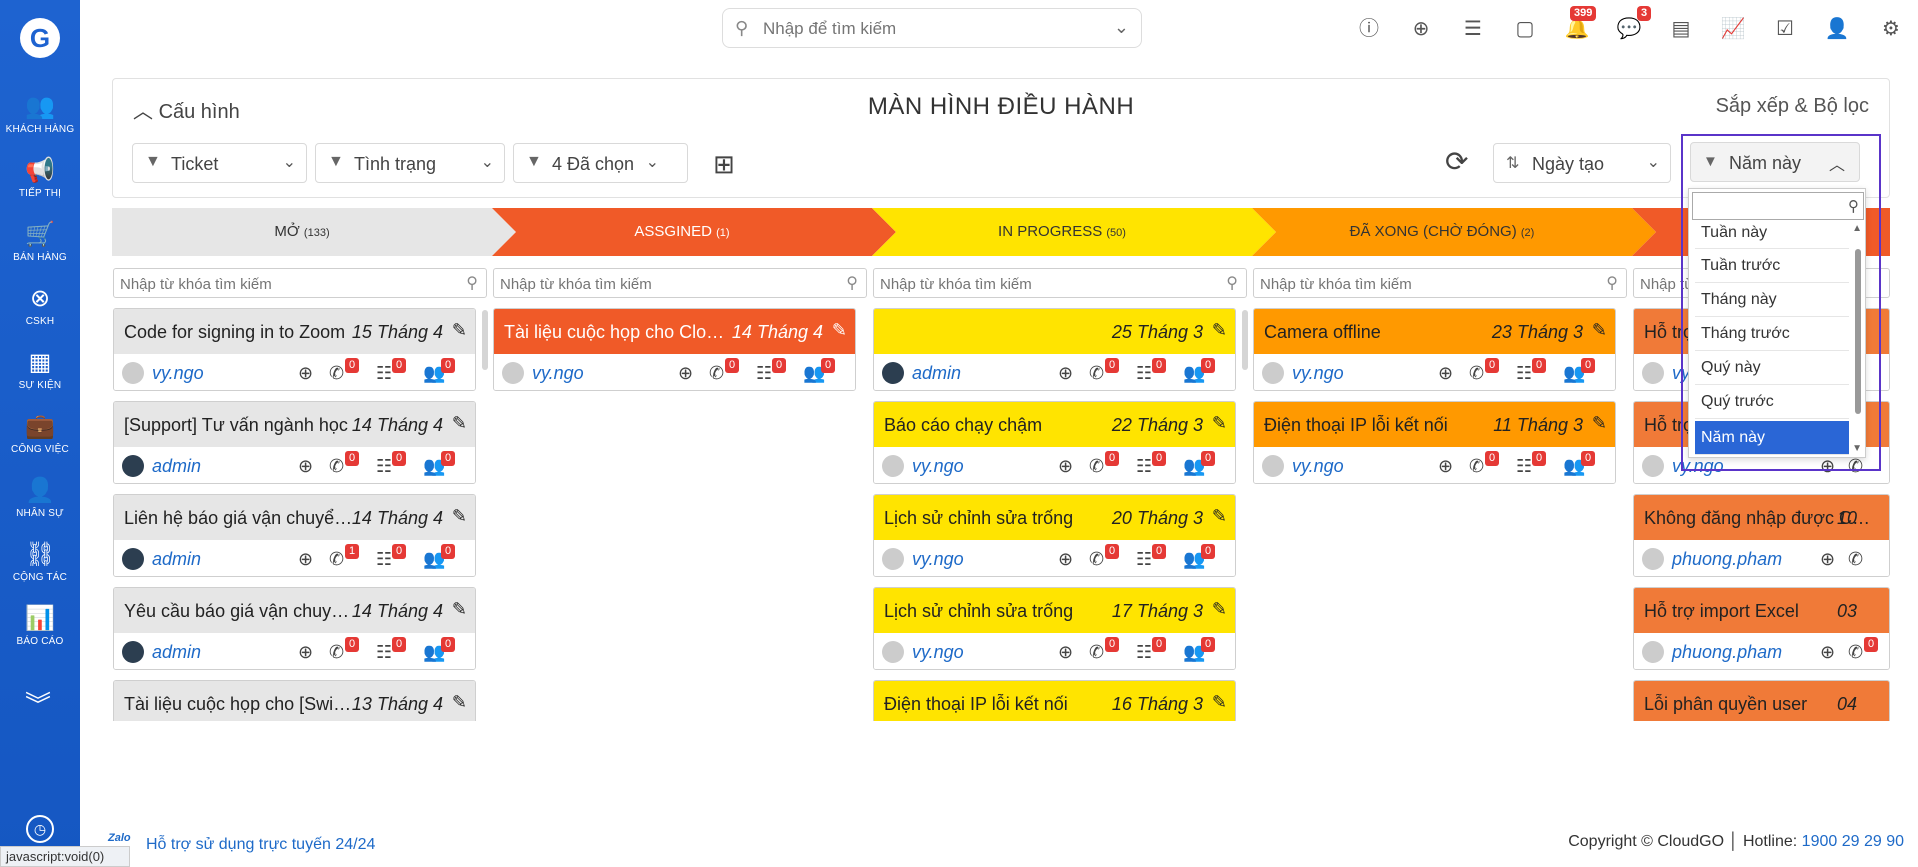  I want to click on card-header: Tài liệu cuộc họp cho [Swiss] 13 Tháng 4 ✎, so click(294, 701).